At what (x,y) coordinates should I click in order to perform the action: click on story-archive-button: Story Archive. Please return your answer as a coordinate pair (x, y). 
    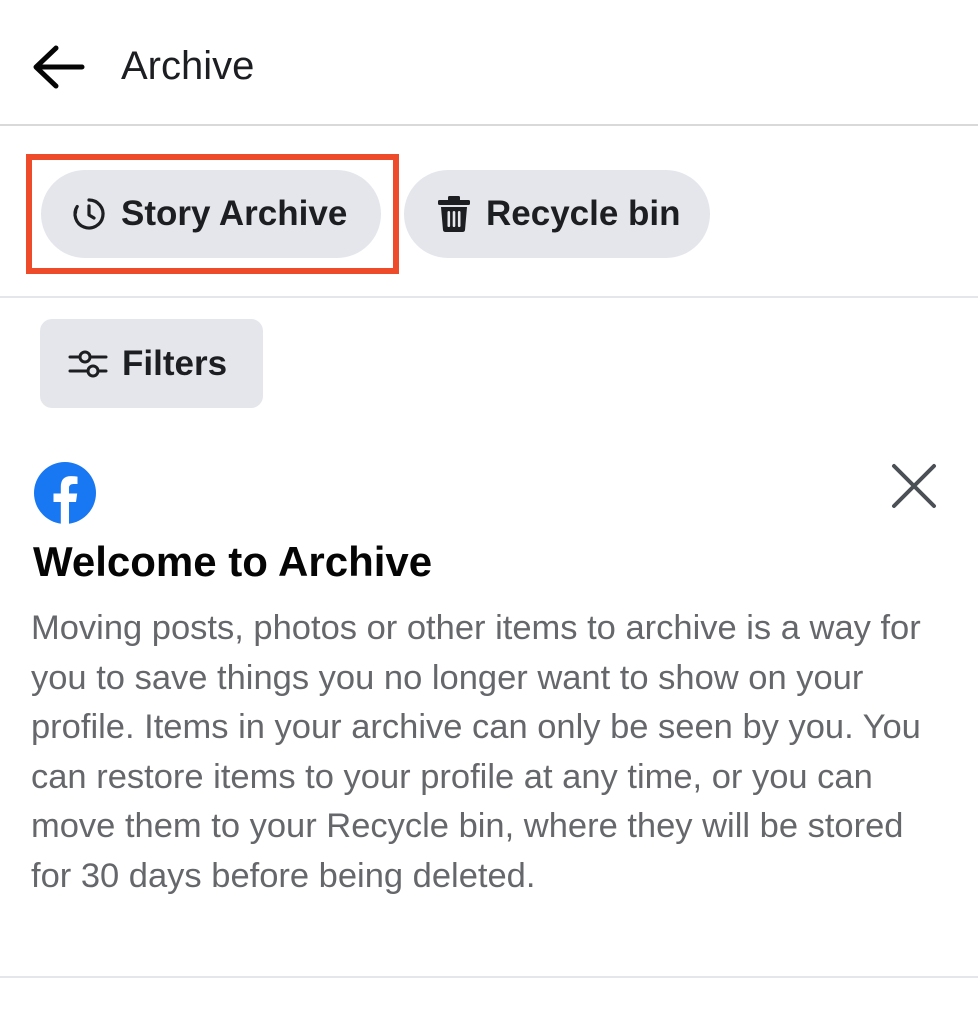
    Looking at the image, I should click on (211, 214).